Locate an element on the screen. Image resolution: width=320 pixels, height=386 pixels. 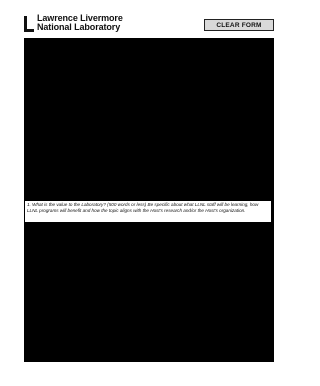
logo-mark-horizontal is located at coordinates (29, 30).